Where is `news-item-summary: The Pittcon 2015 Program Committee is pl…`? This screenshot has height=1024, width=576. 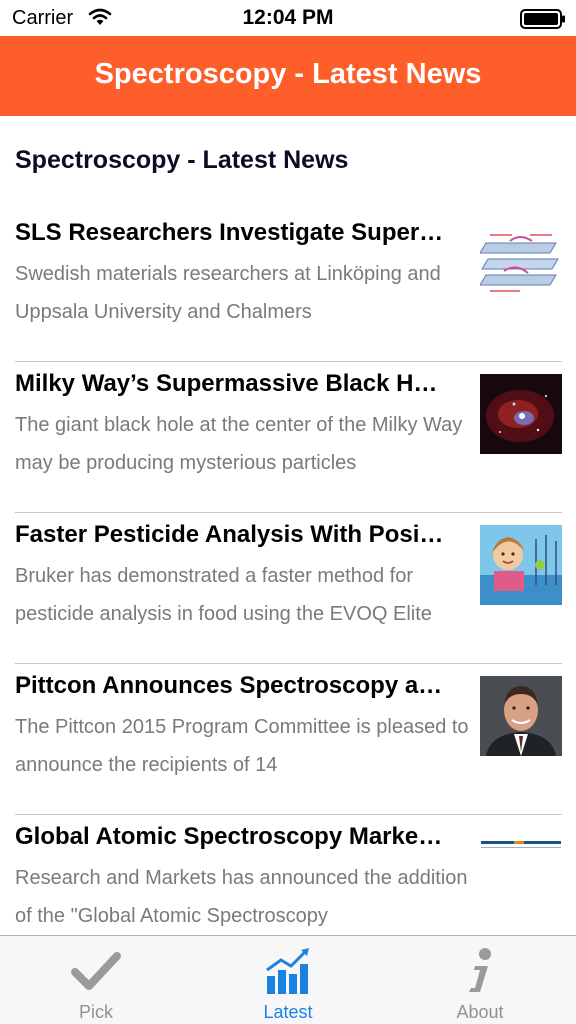 news-item-summary: The Pittcon 2015 Program Committee is pl… is located at coordinates (242, 746).